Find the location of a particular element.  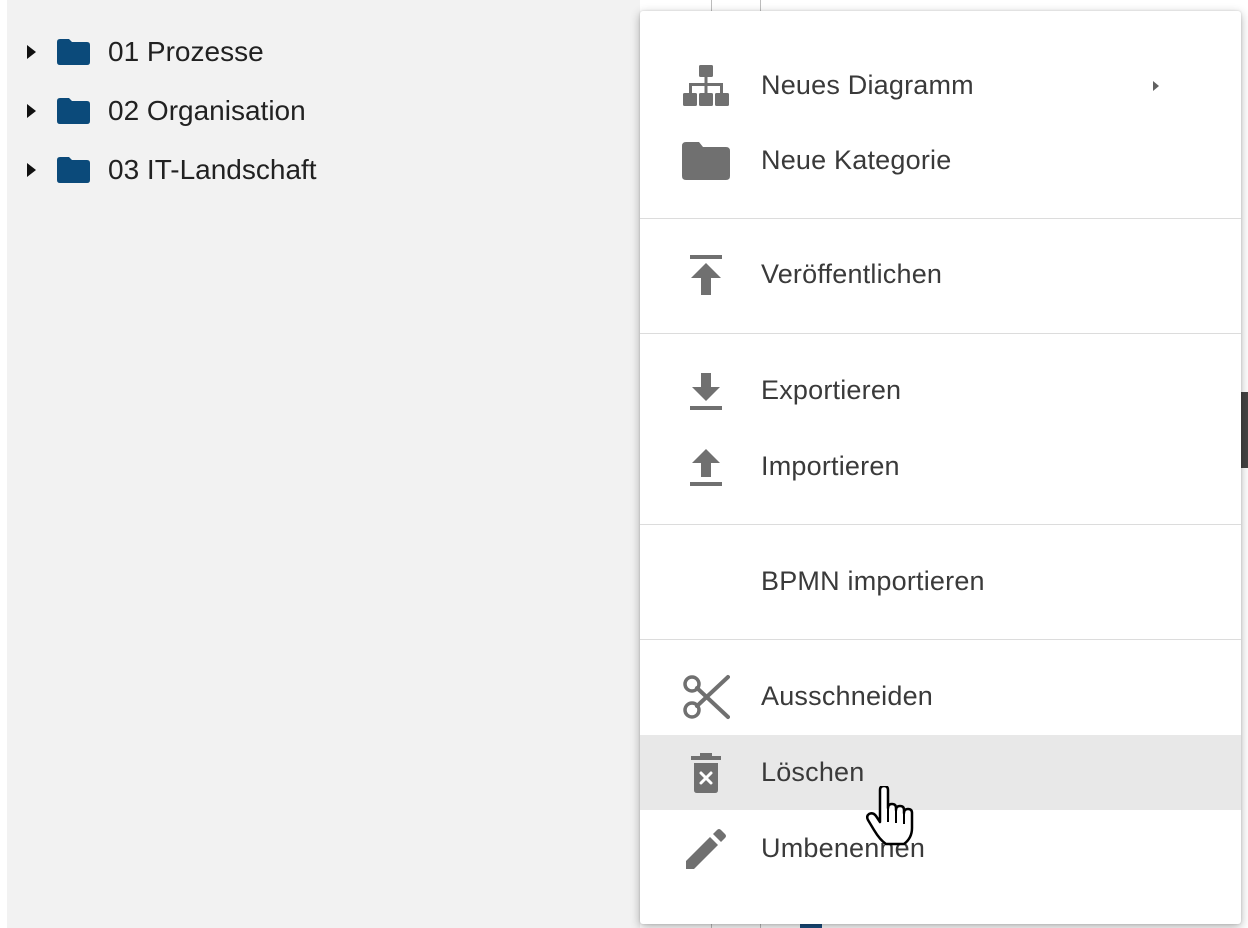

menu-item-label: Veröffentlichen is located at coordinates (852, 274).